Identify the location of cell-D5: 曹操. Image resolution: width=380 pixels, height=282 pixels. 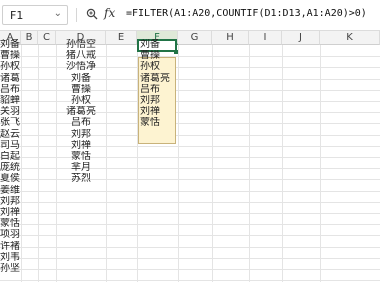
(81, 89).